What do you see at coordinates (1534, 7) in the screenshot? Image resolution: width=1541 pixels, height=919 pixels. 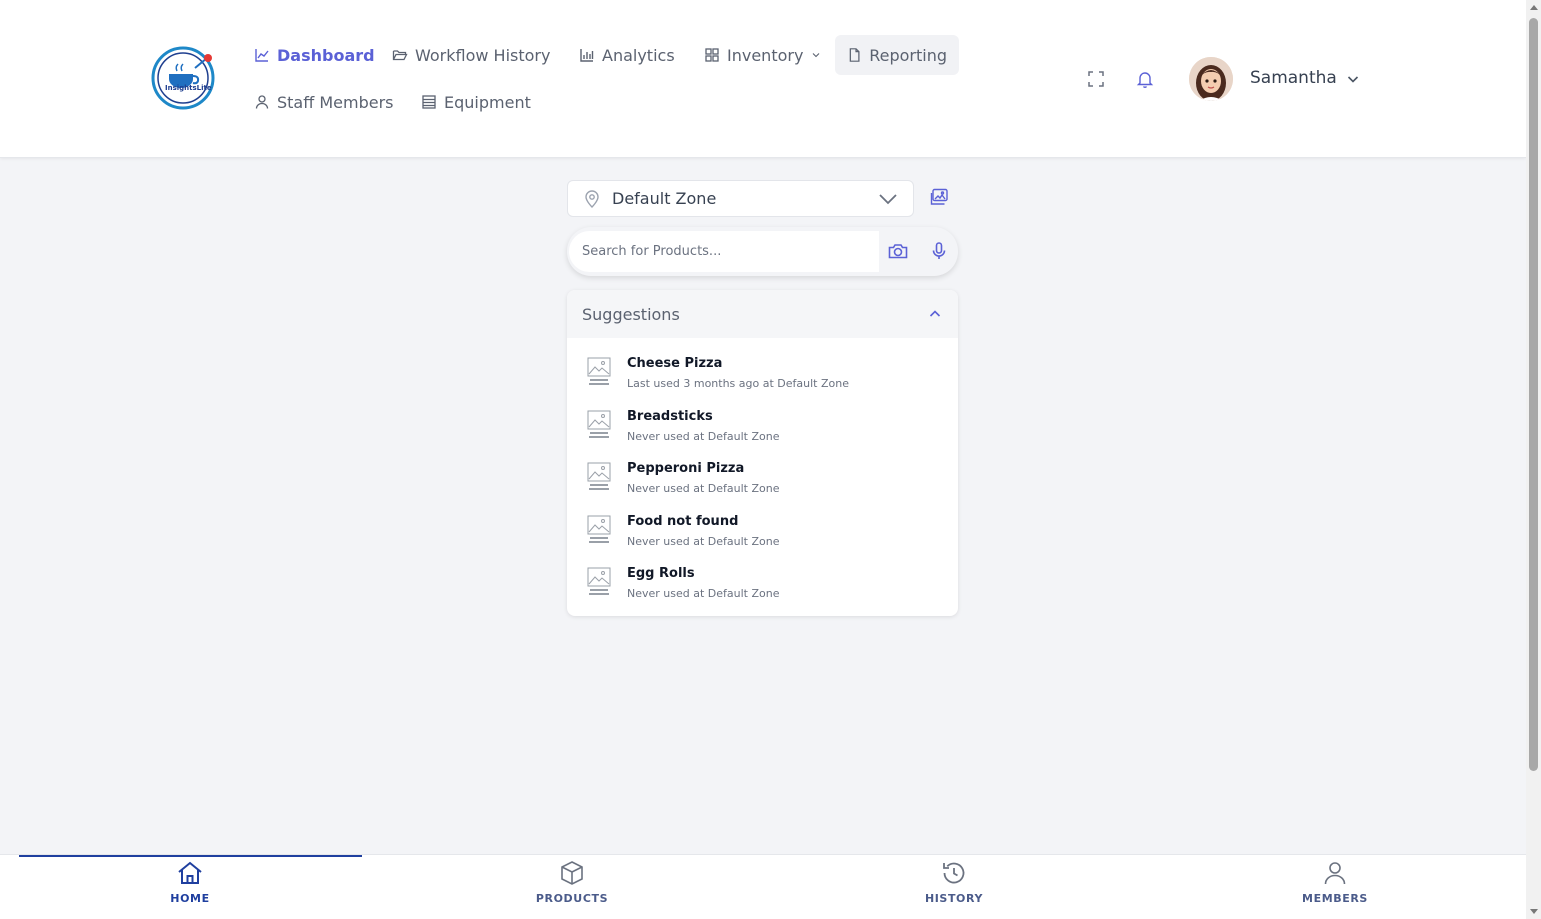 I see `scroll-up-arrow-icon` at bounding box center [1534, 7].